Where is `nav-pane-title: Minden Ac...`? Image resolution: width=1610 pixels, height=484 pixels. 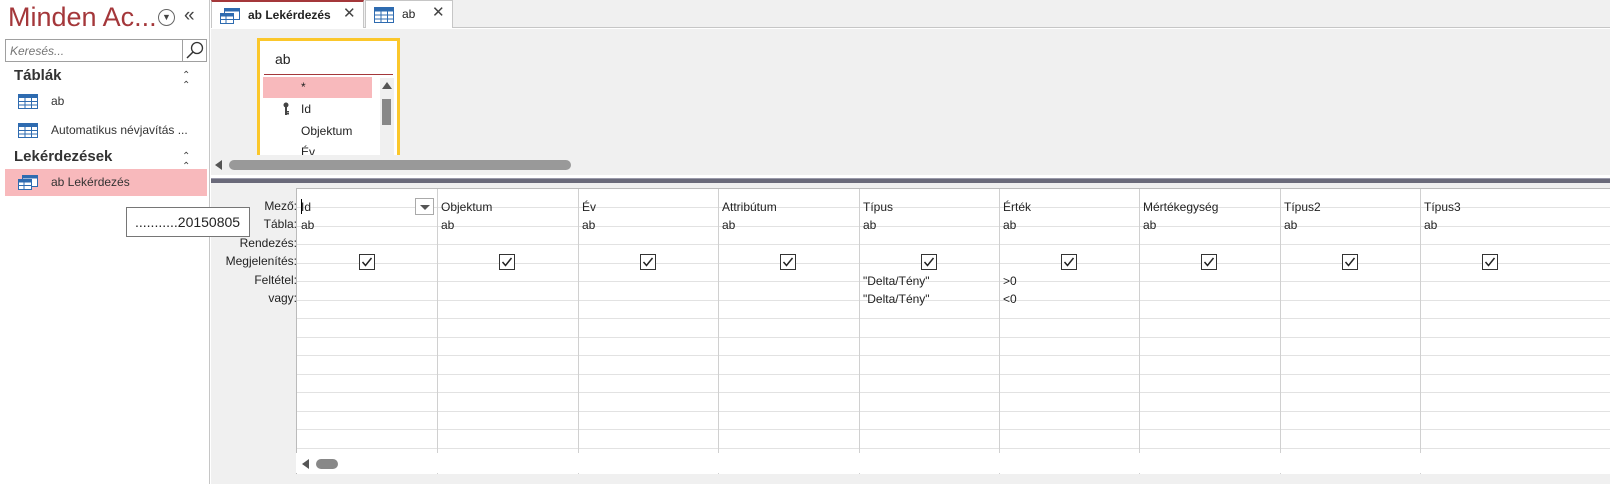
nav-pane-title: Minden Ac... is located at coordinates (82, 17).